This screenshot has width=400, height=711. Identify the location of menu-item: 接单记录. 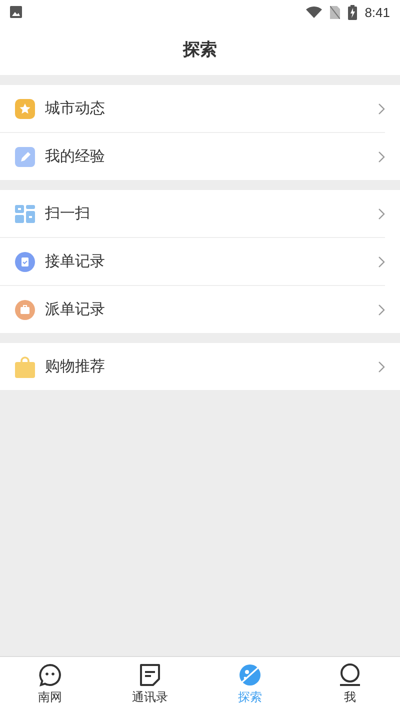
(192, 262).